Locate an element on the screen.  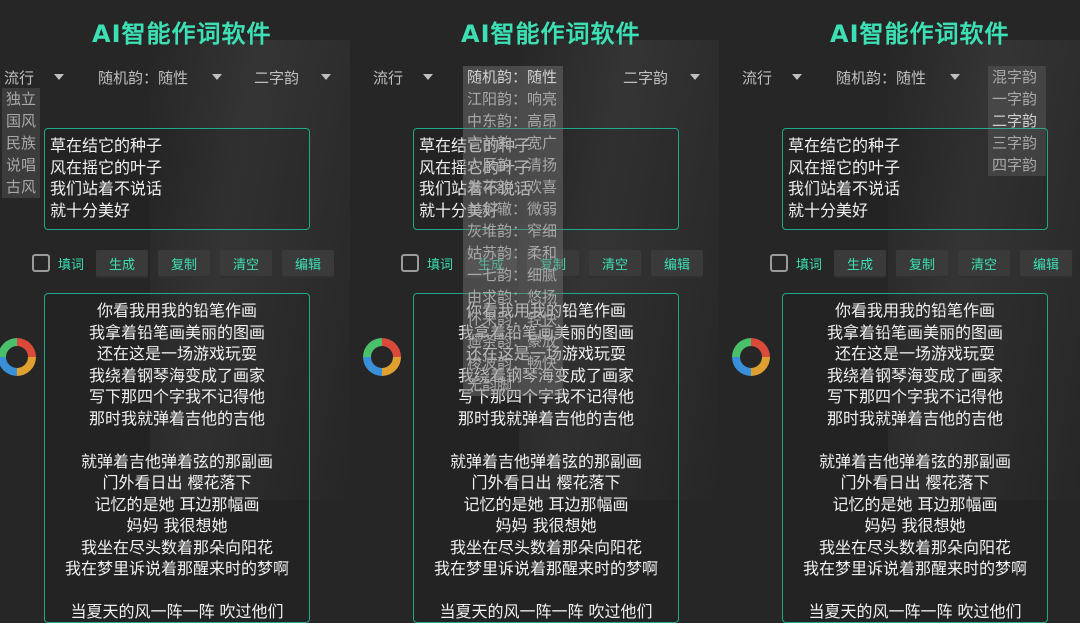
rhyme-count-option: 混字韵 is located at coordinates (1017, 77).